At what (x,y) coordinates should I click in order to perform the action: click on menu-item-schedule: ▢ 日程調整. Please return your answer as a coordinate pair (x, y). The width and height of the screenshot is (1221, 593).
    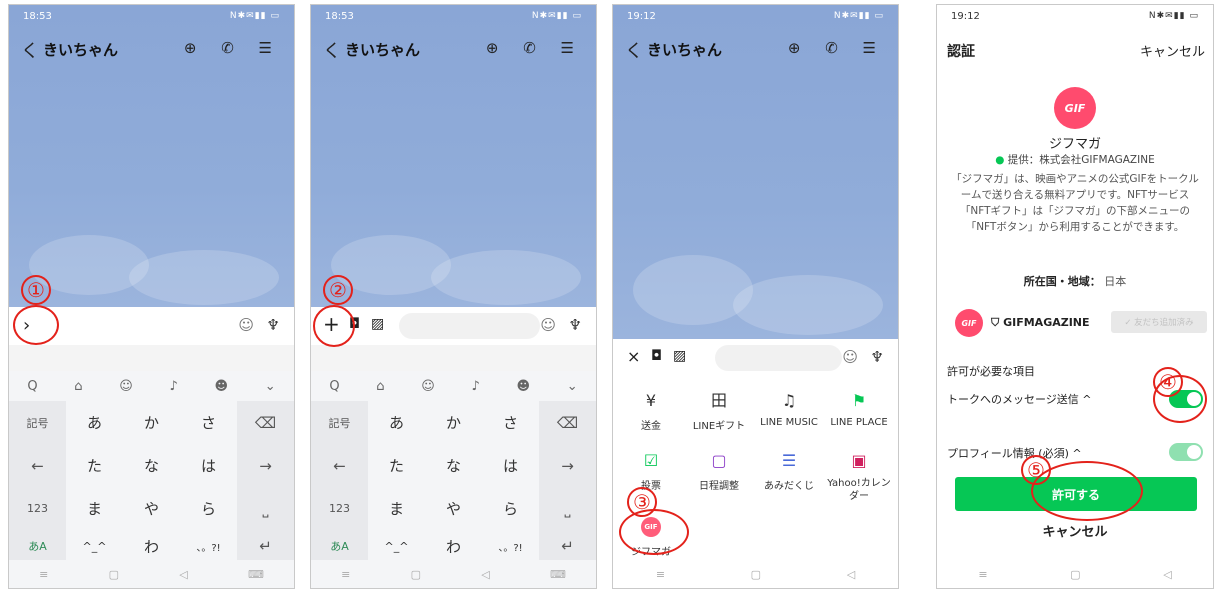
    Looking at the image, I should click on (719, 471).